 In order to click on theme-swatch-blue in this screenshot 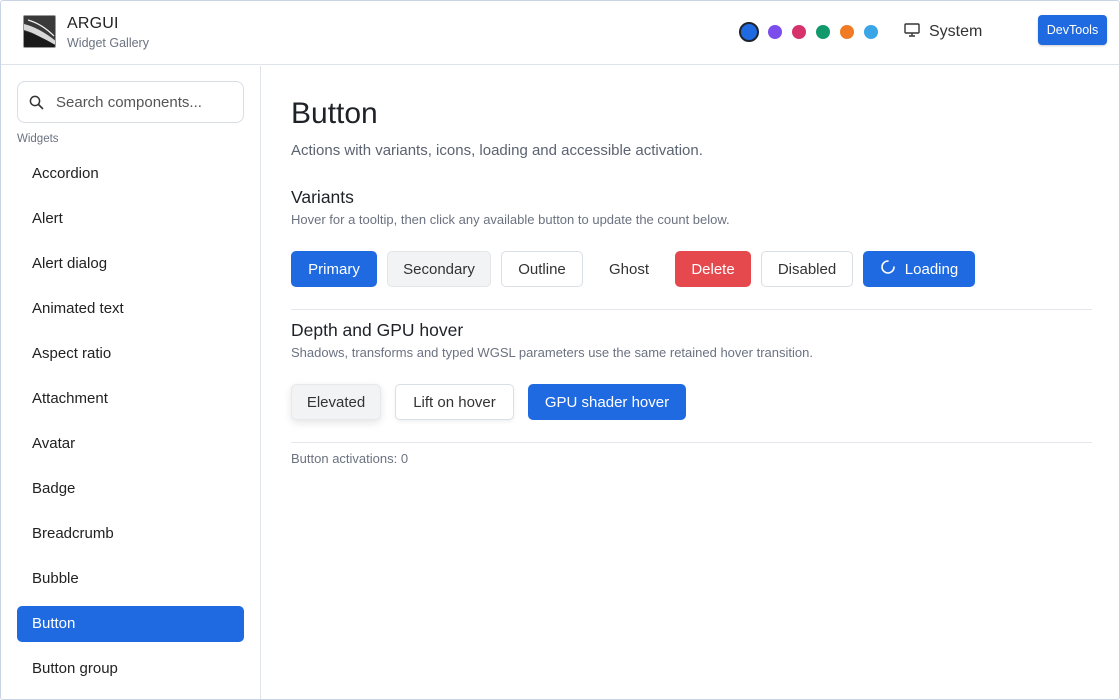, I will do `click(749, 32)`.